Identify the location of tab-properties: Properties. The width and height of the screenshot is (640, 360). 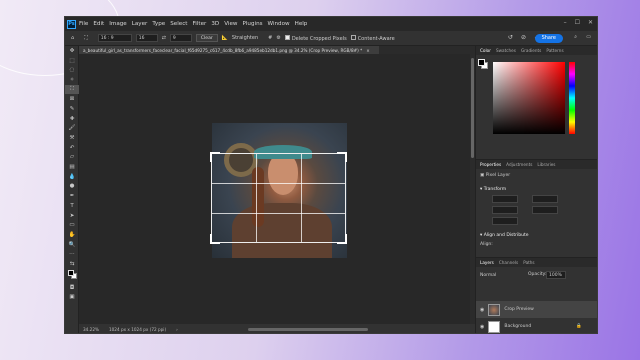
(490, 164).